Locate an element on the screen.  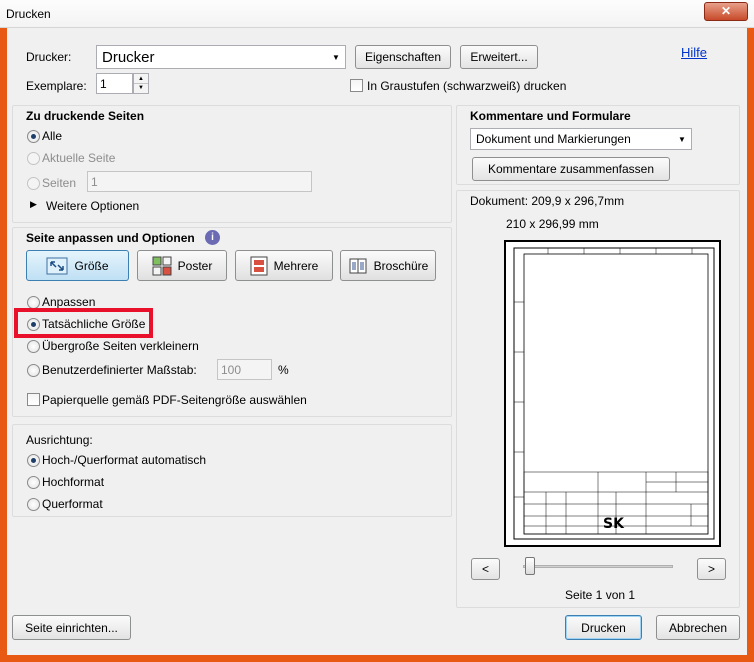
grayscale-checkbox is located at coordinates (356, 85).